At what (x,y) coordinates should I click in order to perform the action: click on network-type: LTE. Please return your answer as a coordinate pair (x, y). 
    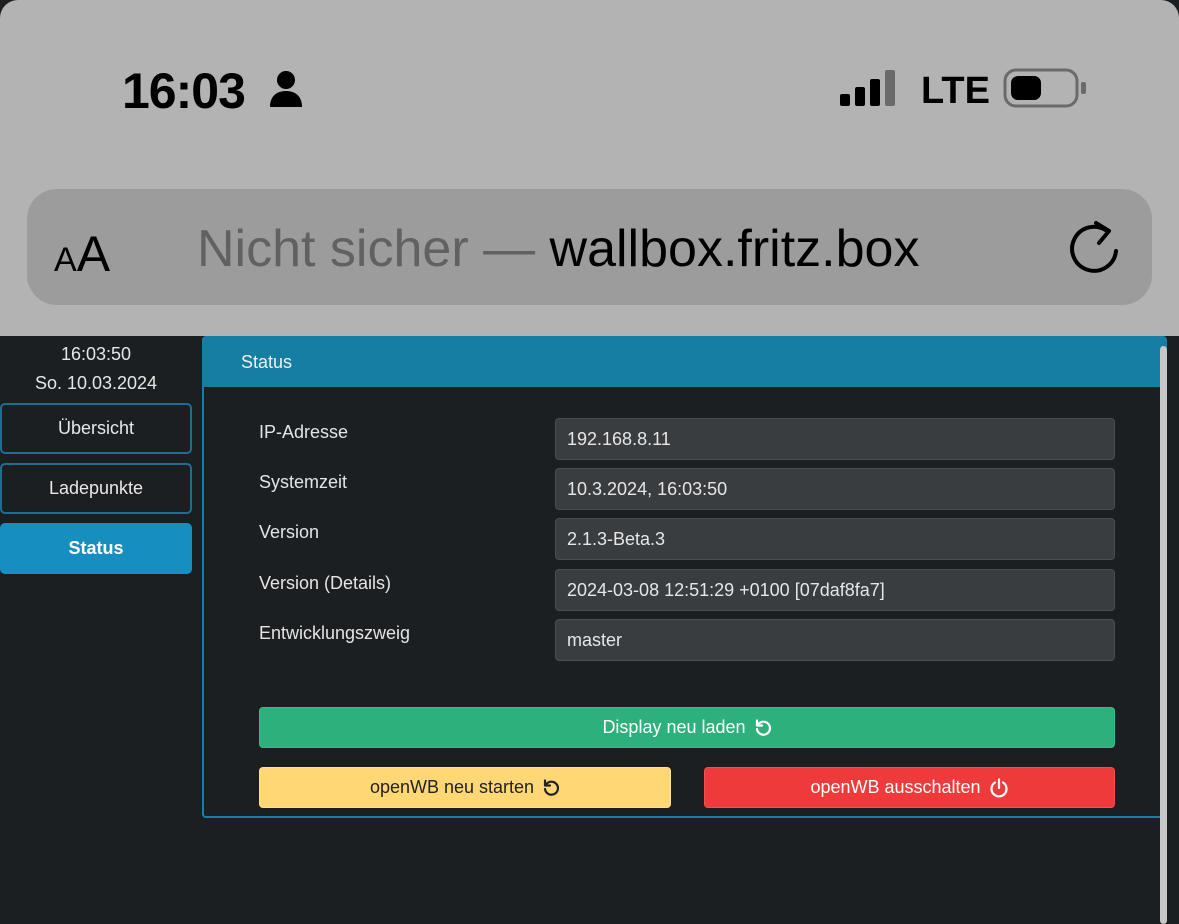
    Looking at the image, I should click on (955, 91).